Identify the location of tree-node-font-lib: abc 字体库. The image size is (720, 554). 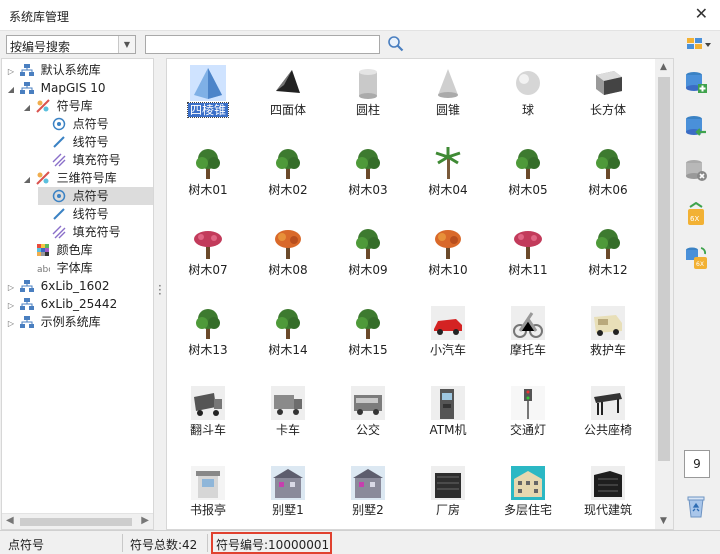
(57, 268).